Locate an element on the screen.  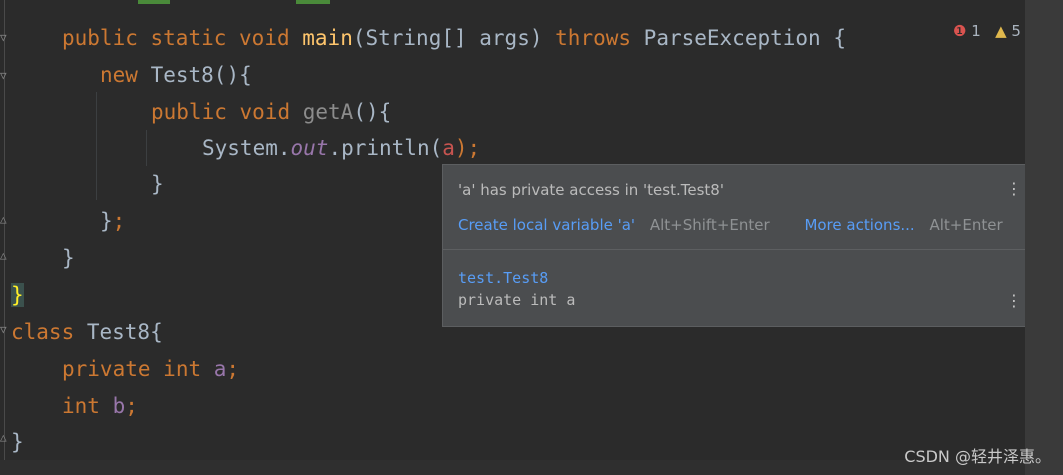
code-line: int b; is located at coordinates (100, 406).